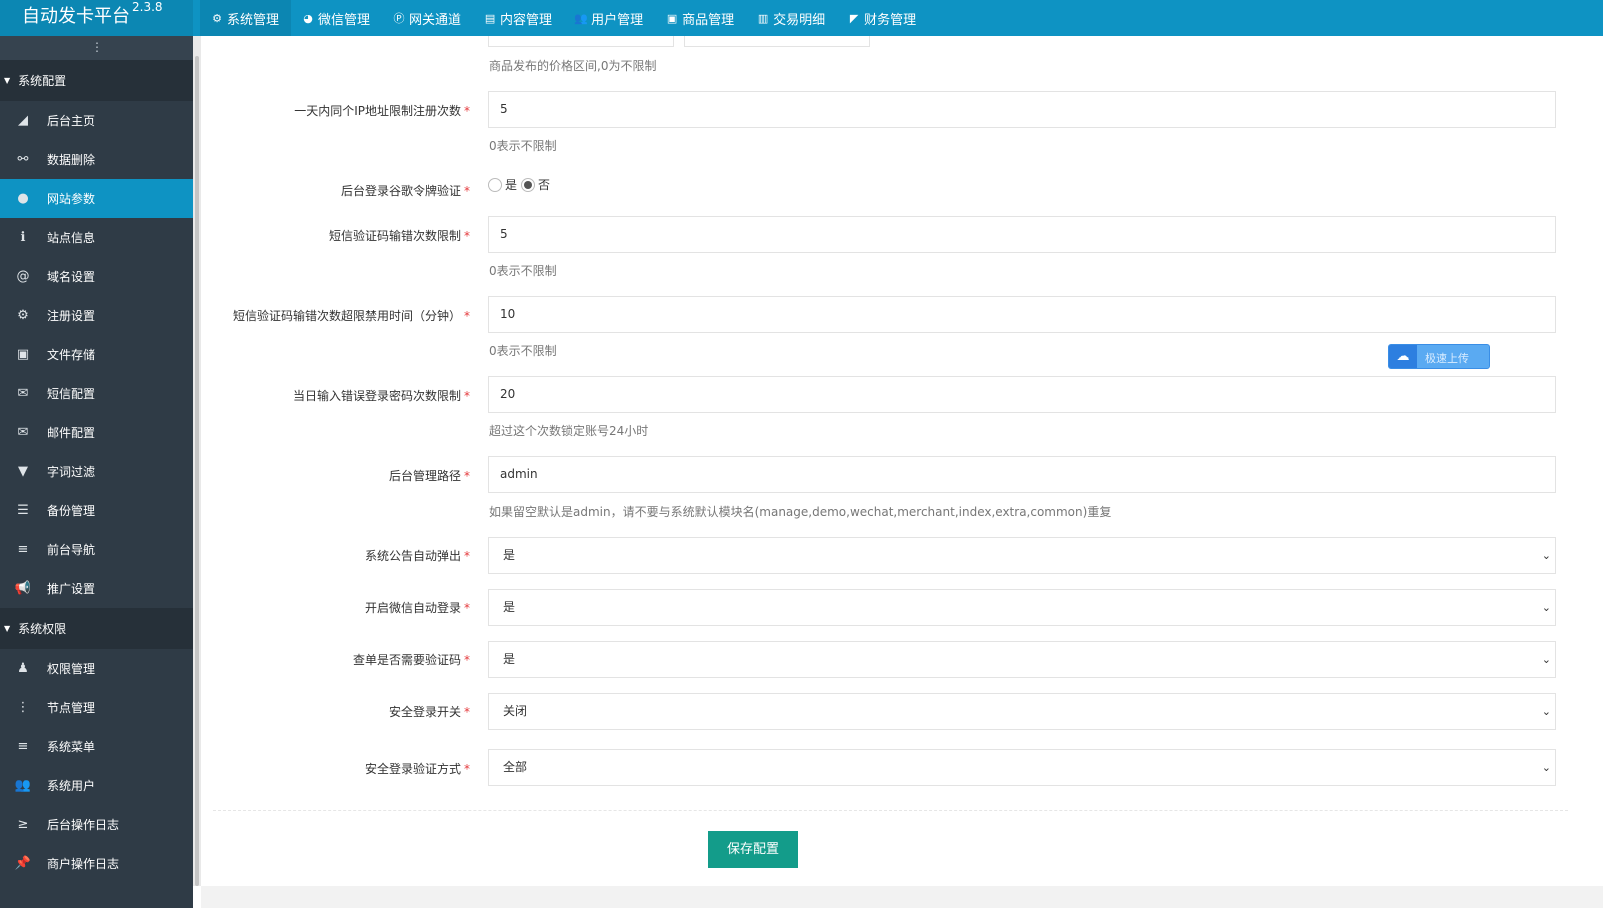 This screenshot has height=908, width=1603. Describe the element at coordinates (528, 184) in the screenshot. I see `google-auth-radio-no` at that location.